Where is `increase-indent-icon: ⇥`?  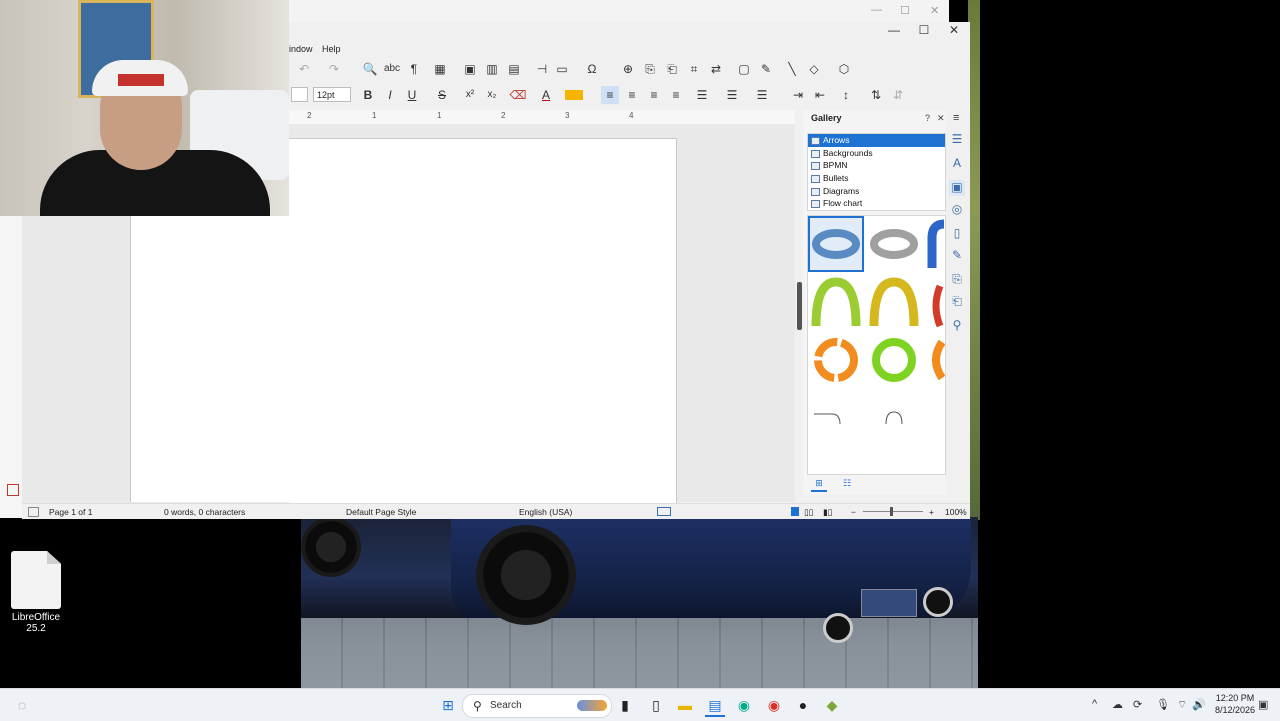 increase-indent-icon: ⇥ is located at coordinates (798, 95).